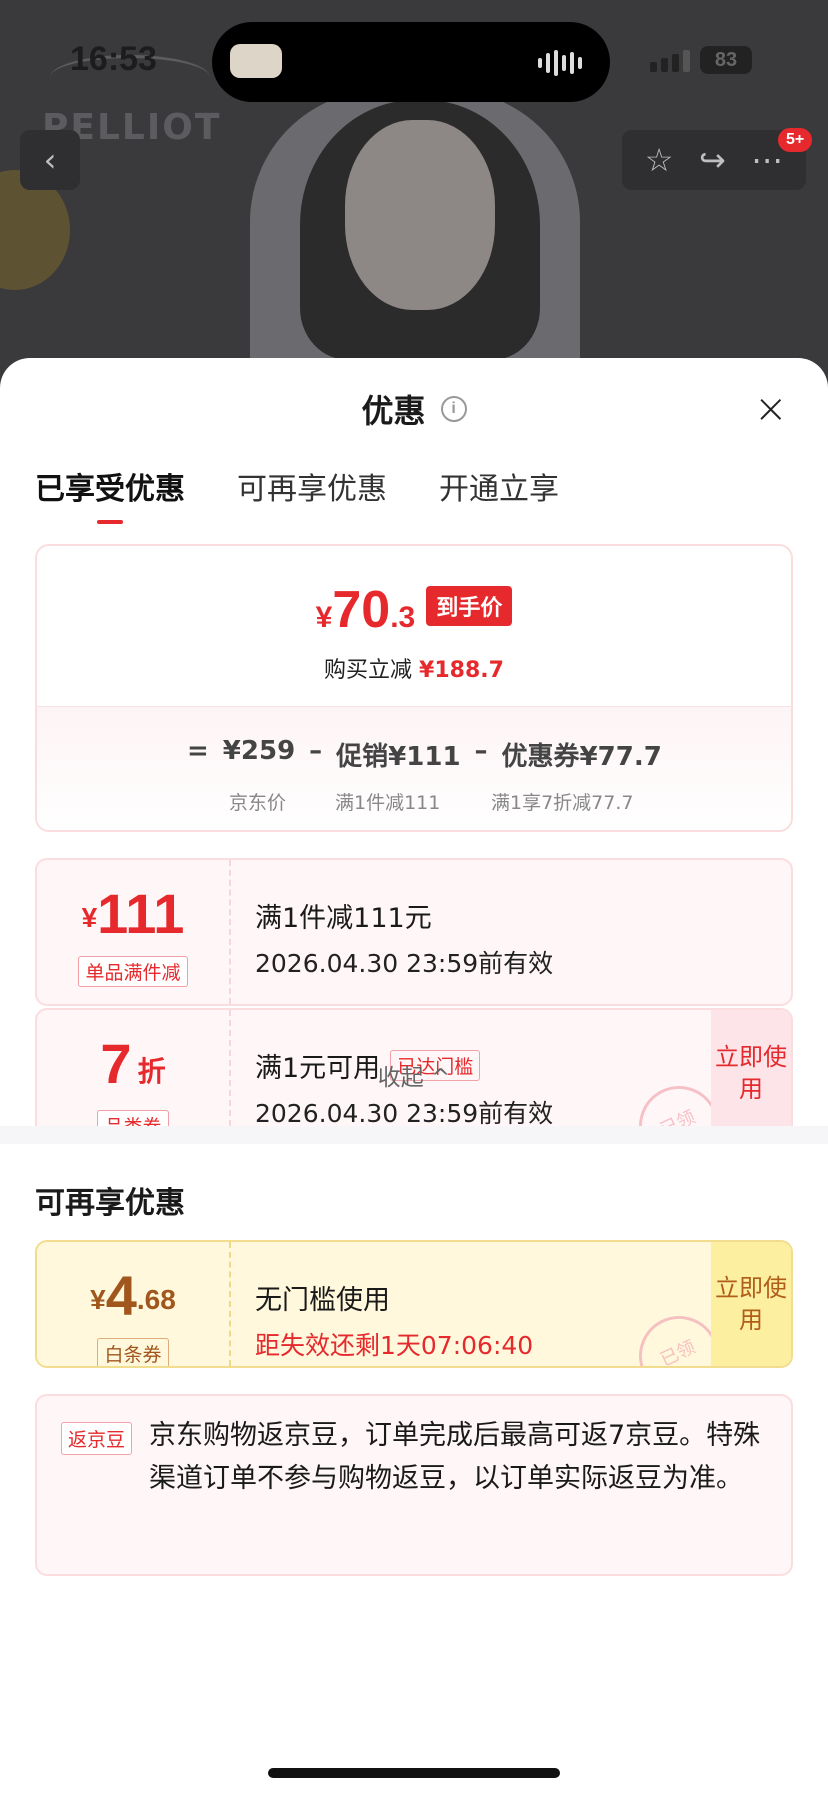 This screenshot has height=1796, width=828. I want to click on sublabel-coupon: 满1享7折减77.7, so click(562, 803).